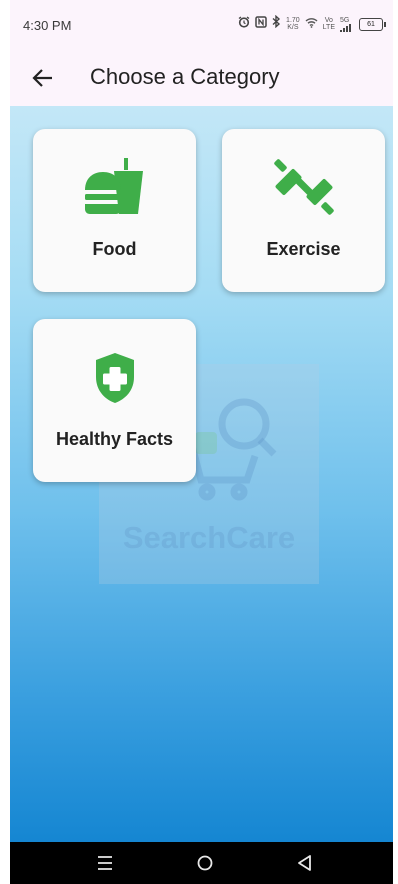 This screenshot has height=884, width=398. What do you see at coordinates (293, 24) in the screenshot?
I see `network-speed: 1.70 K/S` at bounding box center [293, 24].